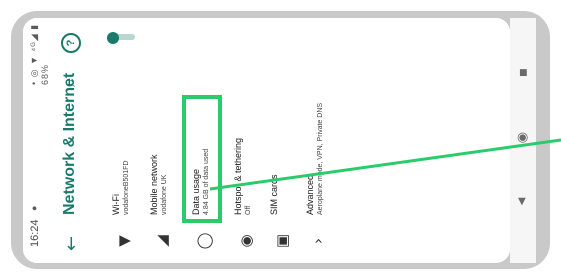 The height and width of the screenshot is (280, 561). Describe the element at coordinates (39, 54) in the screenshot. I see `status-right-icons: • ◎ ▼ ⁴ᴳ◢ ▮ 68%` at that location.